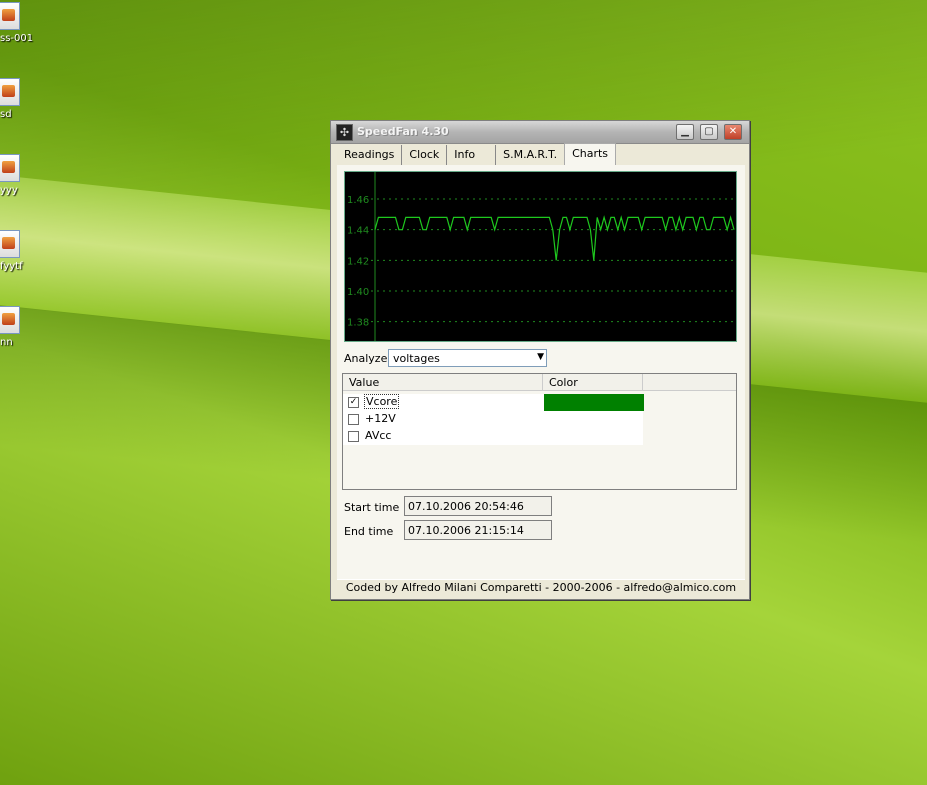 The height and width of the screenshot is (785, 927). Describe the element at coordinates (369, 531) in the screenshot. I see `end-time-label: End time` at that location.